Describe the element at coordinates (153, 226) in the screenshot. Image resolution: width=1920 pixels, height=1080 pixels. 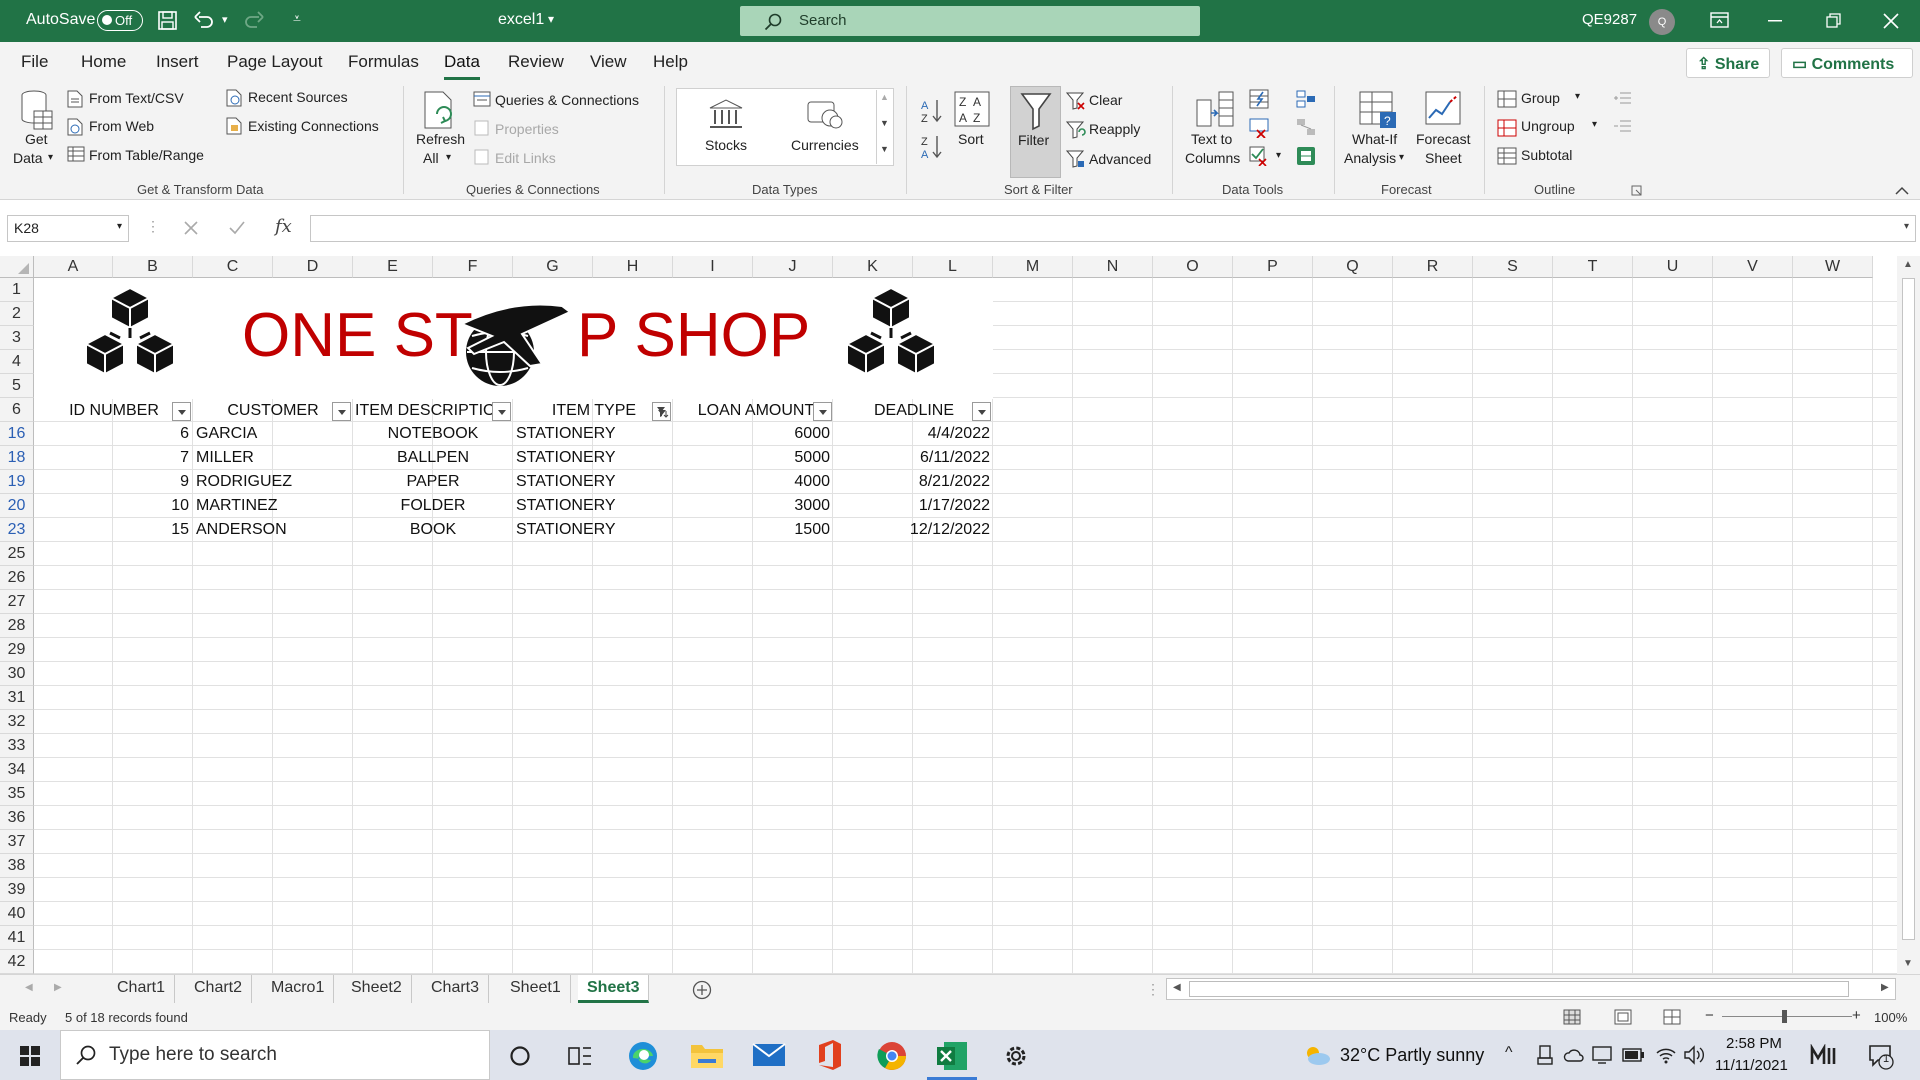
I see `more-options-icon: ⋮` at that location.